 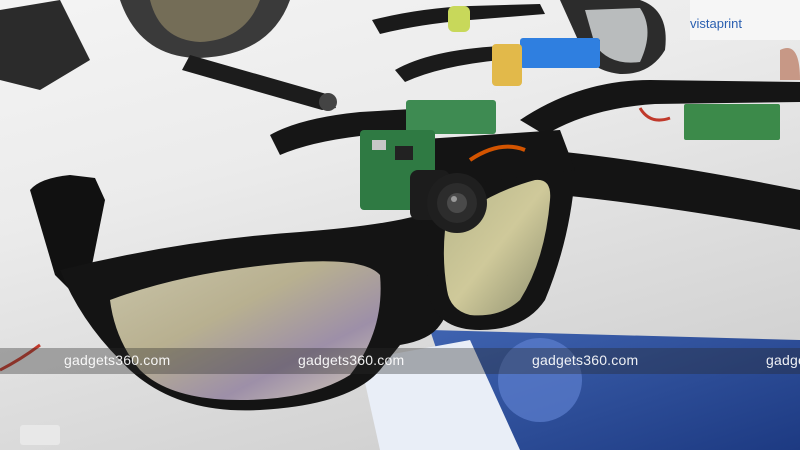 I want to click on board-component, so click(x=379, y=145).